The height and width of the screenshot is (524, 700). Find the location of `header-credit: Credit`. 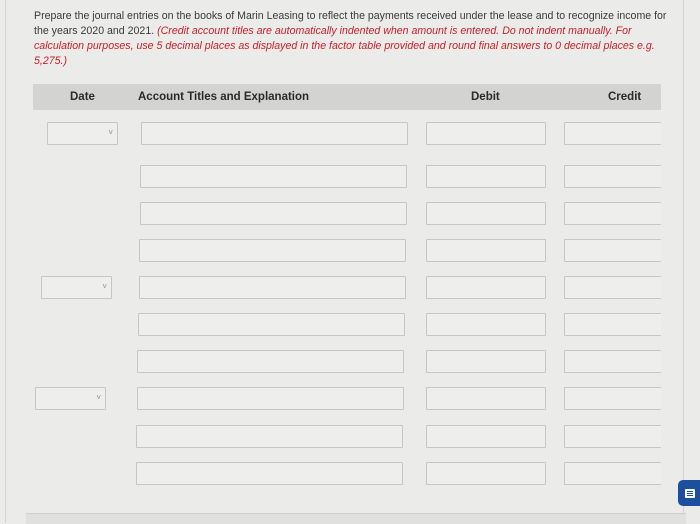

header-credit: Credit is located at coordinates (625, 97).